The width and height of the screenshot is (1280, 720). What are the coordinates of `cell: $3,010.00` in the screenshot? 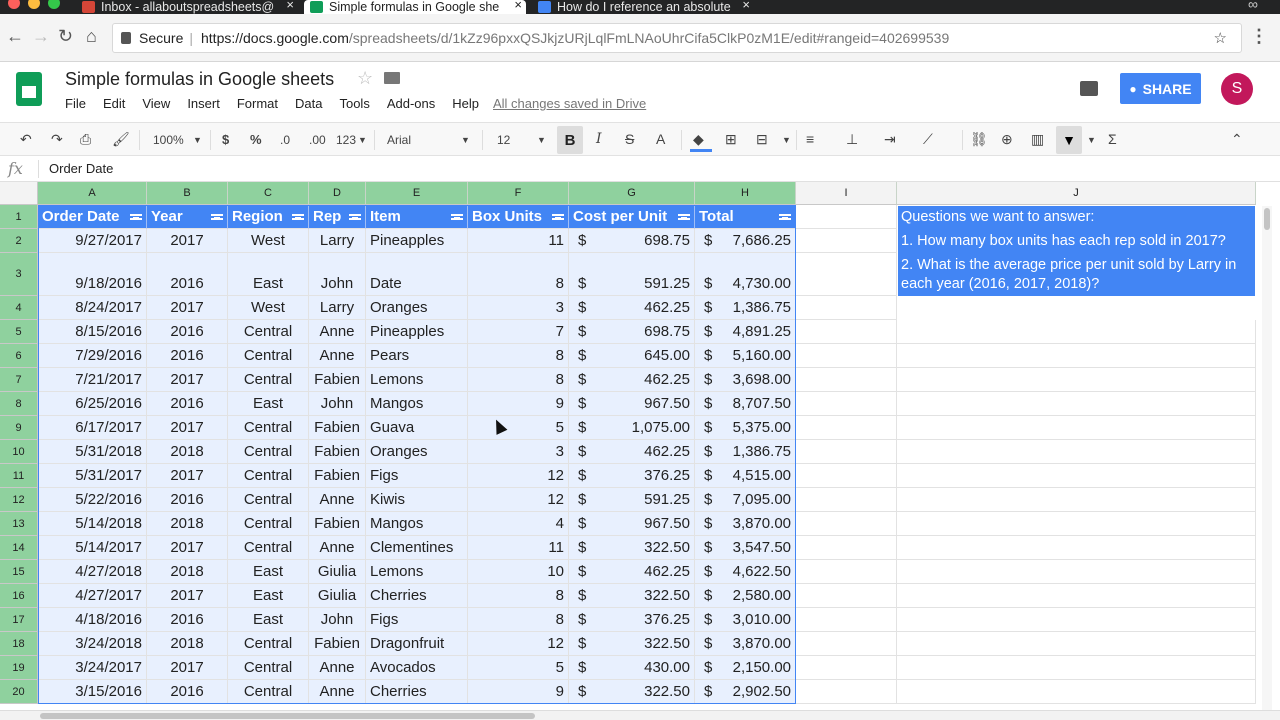 It's located at (745, 620).